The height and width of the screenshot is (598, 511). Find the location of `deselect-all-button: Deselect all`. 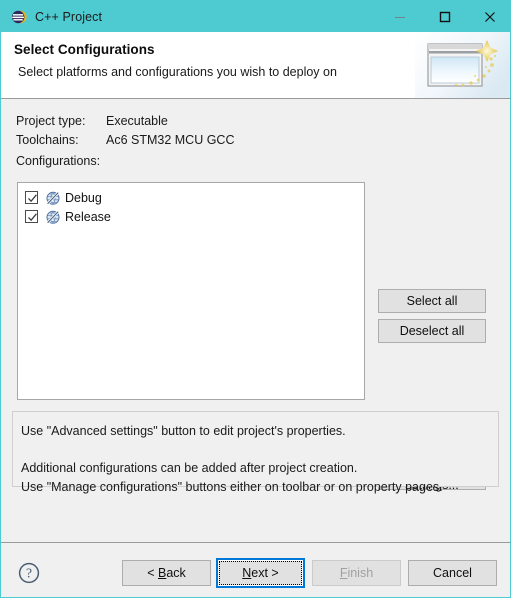

deselect-all-button: Deselect all is located at coordinates (432, 331).